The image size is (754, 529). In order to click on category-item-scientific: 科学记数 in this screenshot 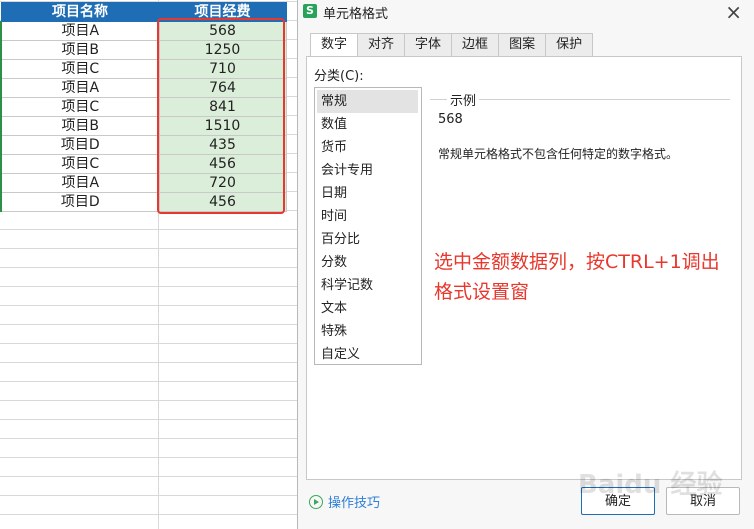, I will do `click(367, 285)`.